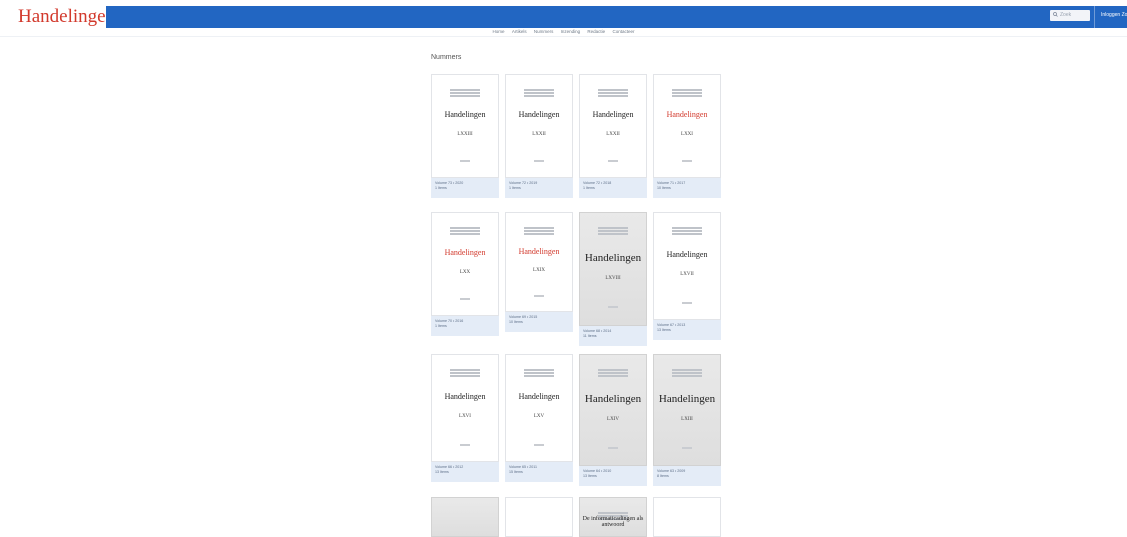  Describe the element at coordinates (539, 416) in the screenshot. I see `volume-number: LXV` at that location.